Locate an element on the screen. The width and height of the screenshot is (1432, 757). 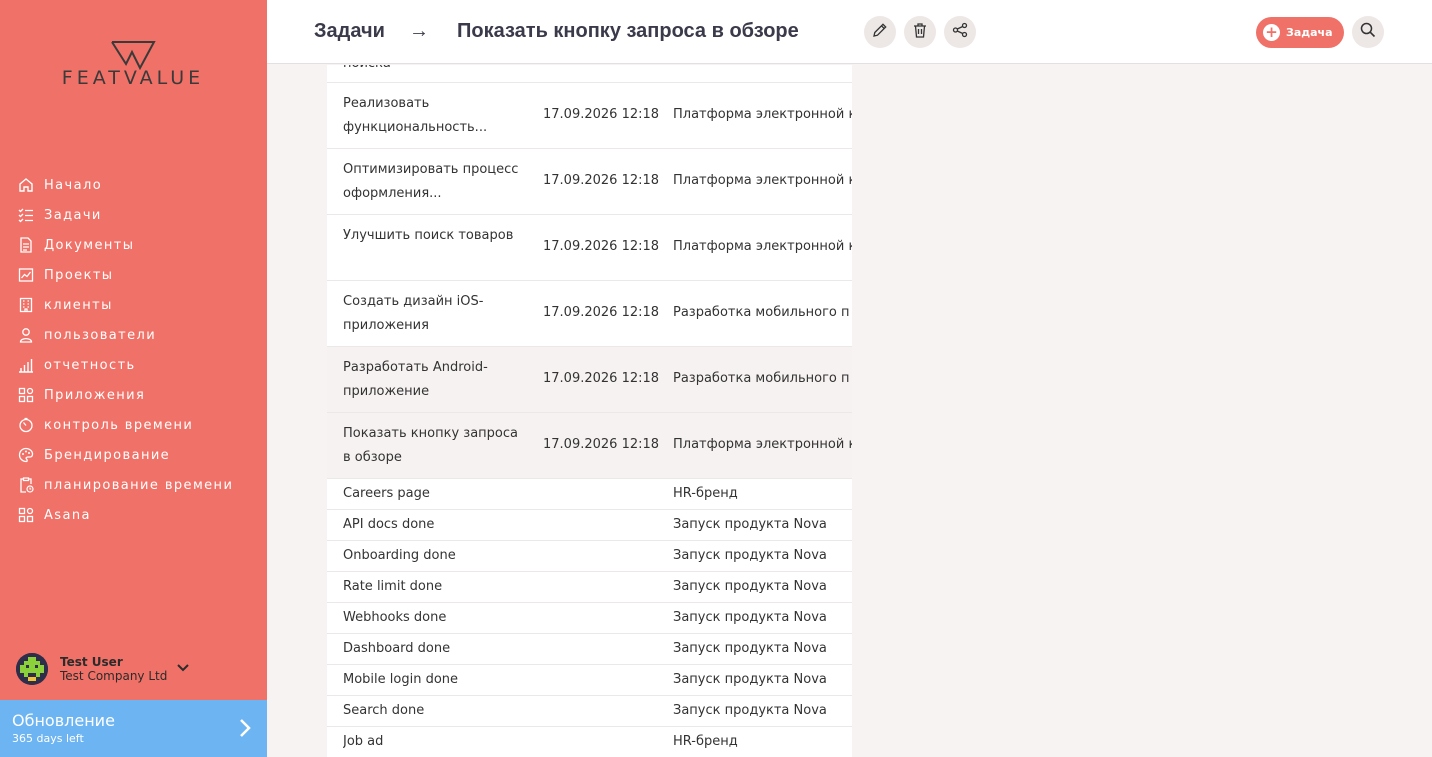
upgrade-banner: Обновление 365 days left is located at coordinates (133, 728).